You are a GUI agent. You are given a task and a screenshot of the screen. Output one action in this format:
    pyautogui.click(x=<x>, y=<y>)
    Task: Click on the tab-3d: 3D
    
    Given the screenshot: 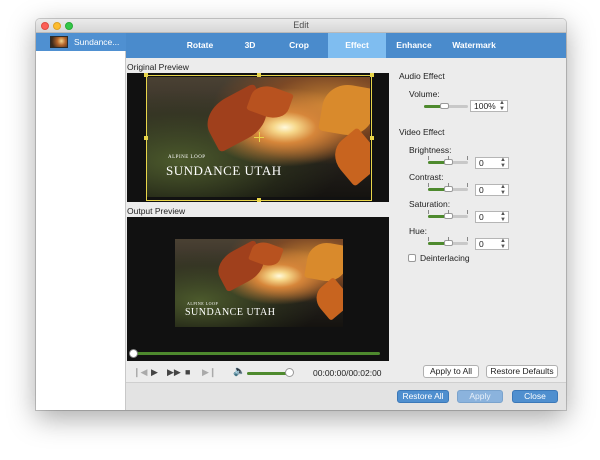 What is the action you would take?
    pyautogui.click(x=250, y=45)
    